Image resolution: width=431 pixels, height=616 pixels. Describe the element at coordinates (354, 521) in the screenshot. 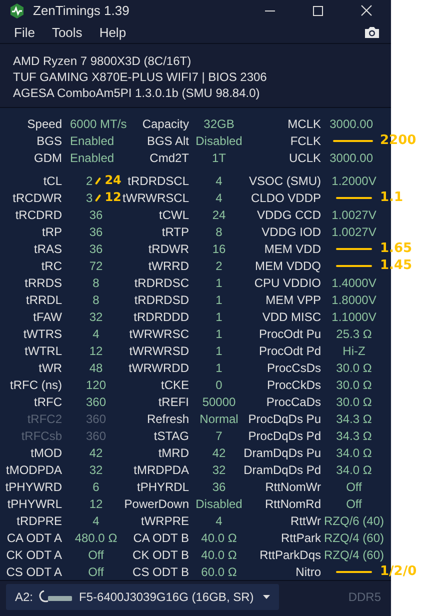

I see `timing-value: RZQ/6 (40)` at that location.